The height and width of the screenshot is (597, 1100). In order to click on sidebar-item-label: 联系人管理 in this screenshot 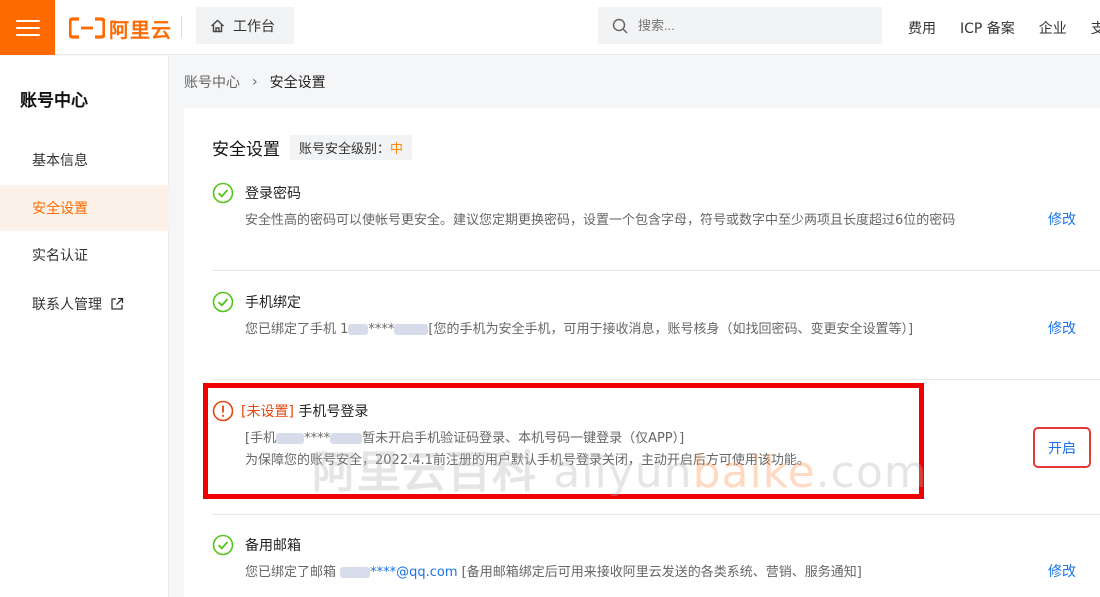, I will do `click(67, 305)`.